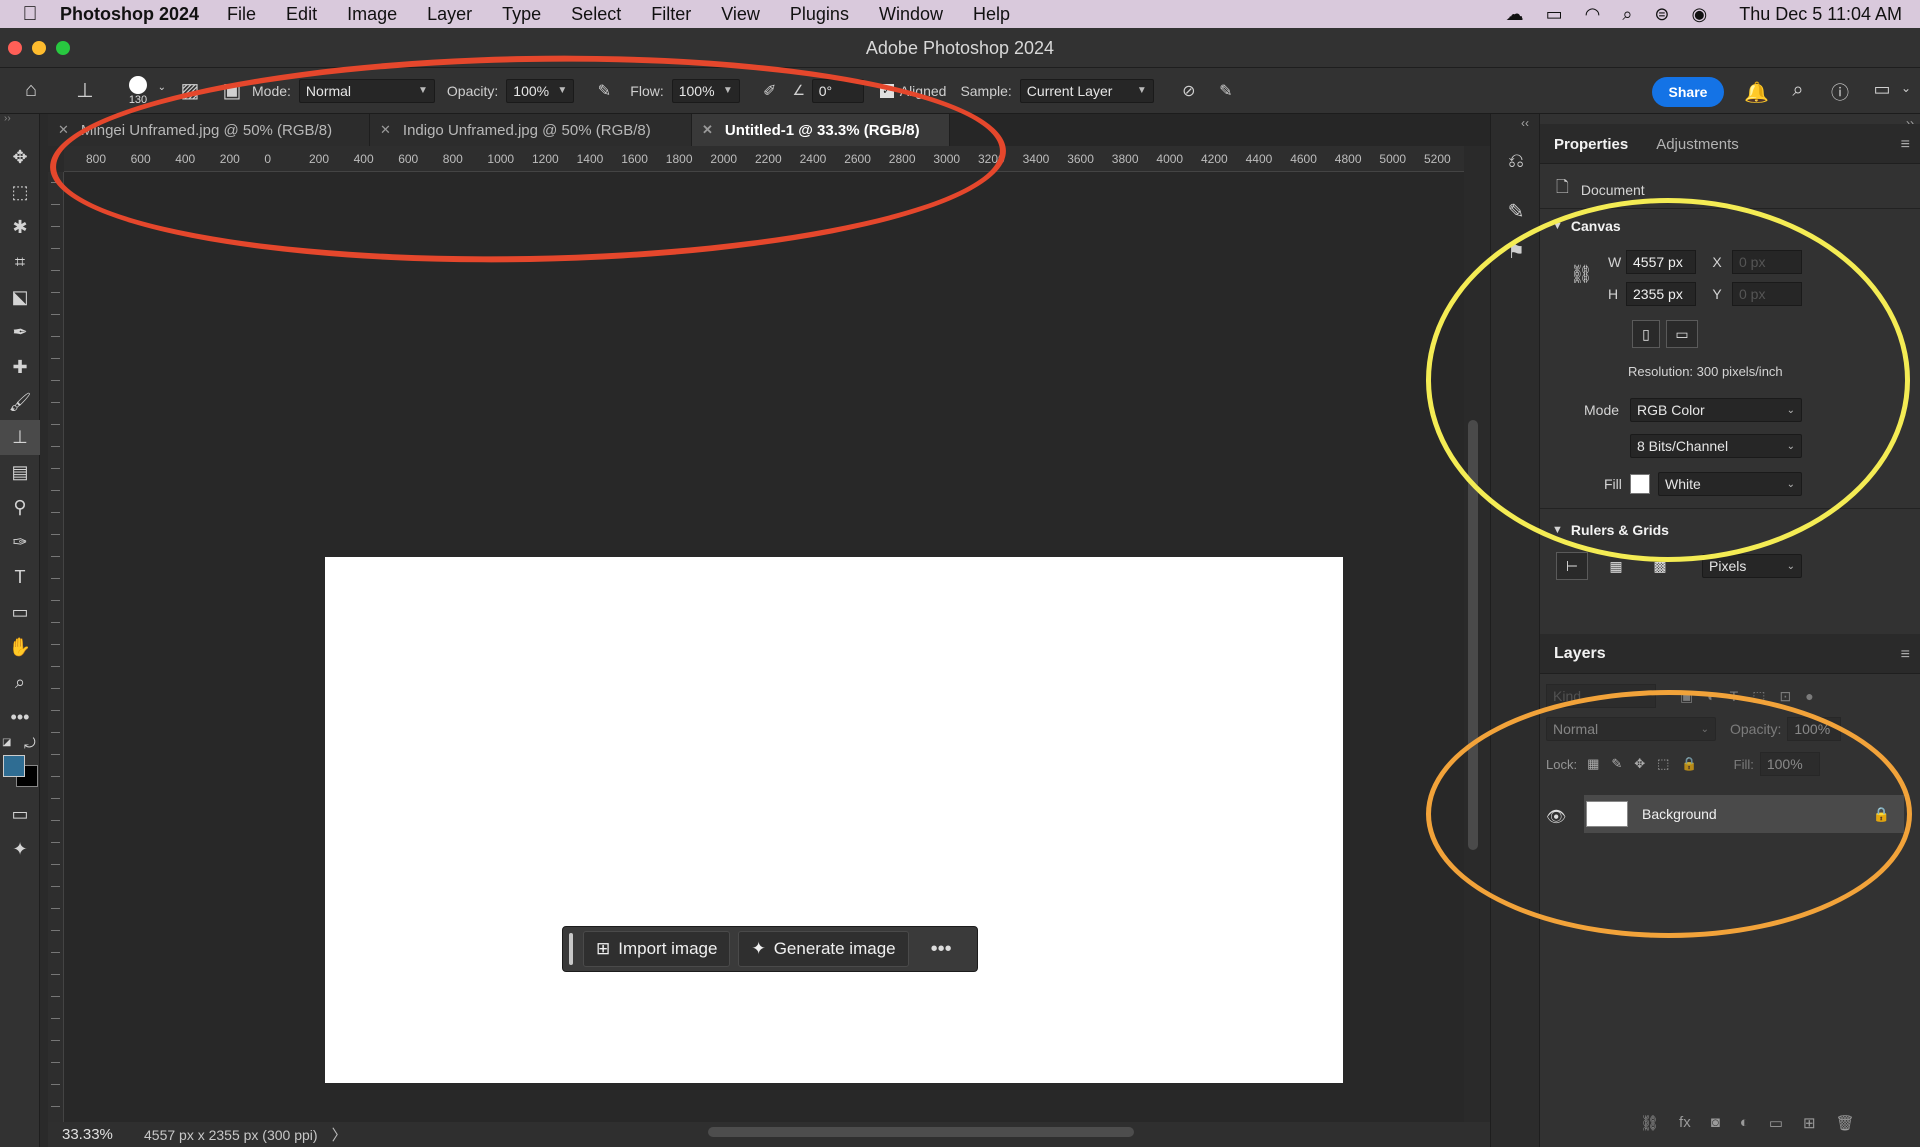 The image size is (1920, 1147). Describe the element at coordinates (20, 814) in the screenshot. I see `screen-mode-icon: ▭` at that location.